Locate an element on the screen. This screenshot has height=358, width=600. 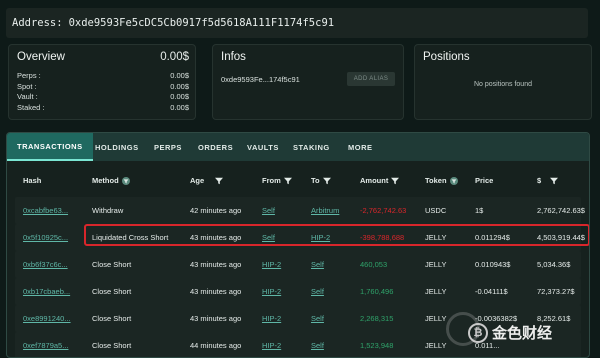
tx-price: 1$ is located at coordinates (479, 210).